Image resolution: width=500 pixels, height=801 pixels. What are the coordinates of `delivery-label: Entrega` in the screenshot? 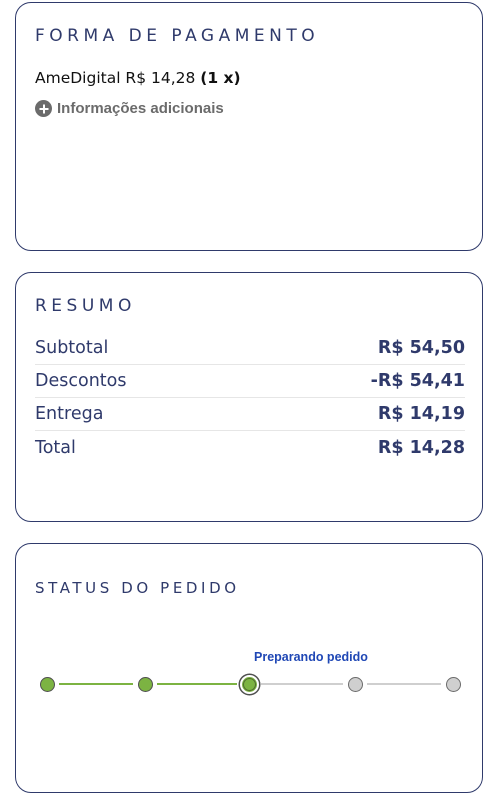 It's located at (69, 414).